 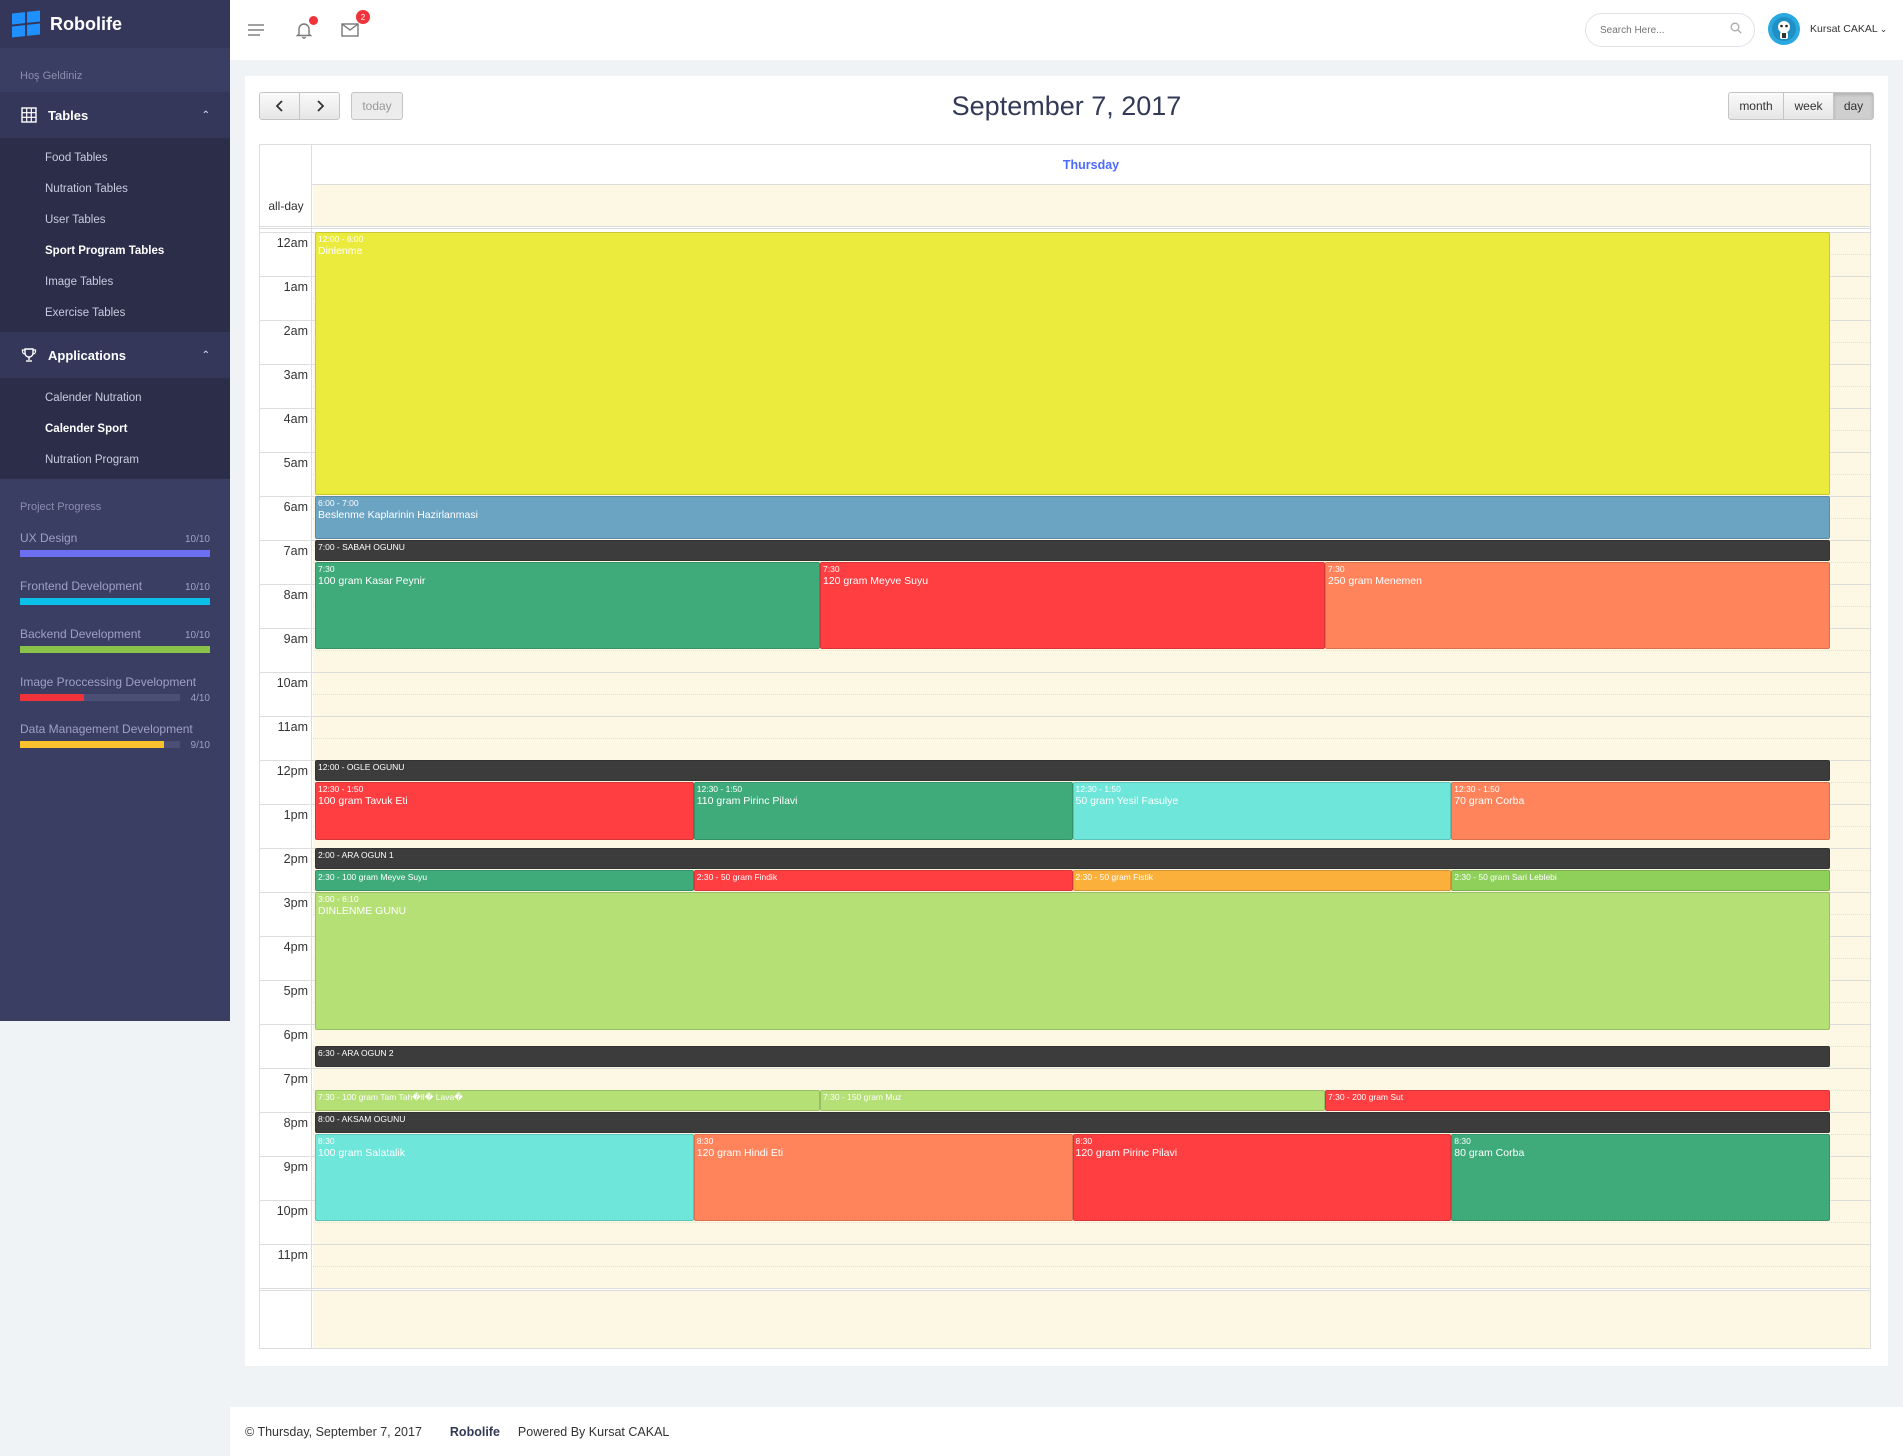 I want to click on calendar-event: 12:30 - 1:50 50 gram Yesil Fasulye, so click(x=1262, y=811).